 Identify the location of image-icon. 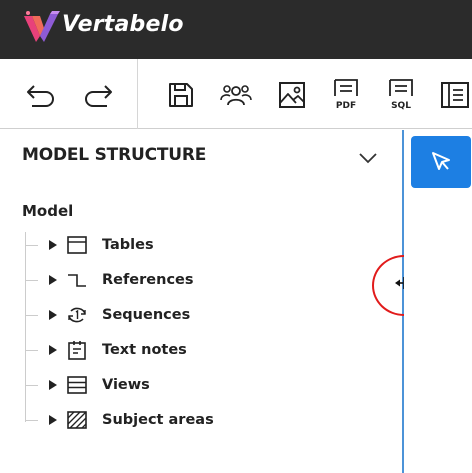
(292, 95).